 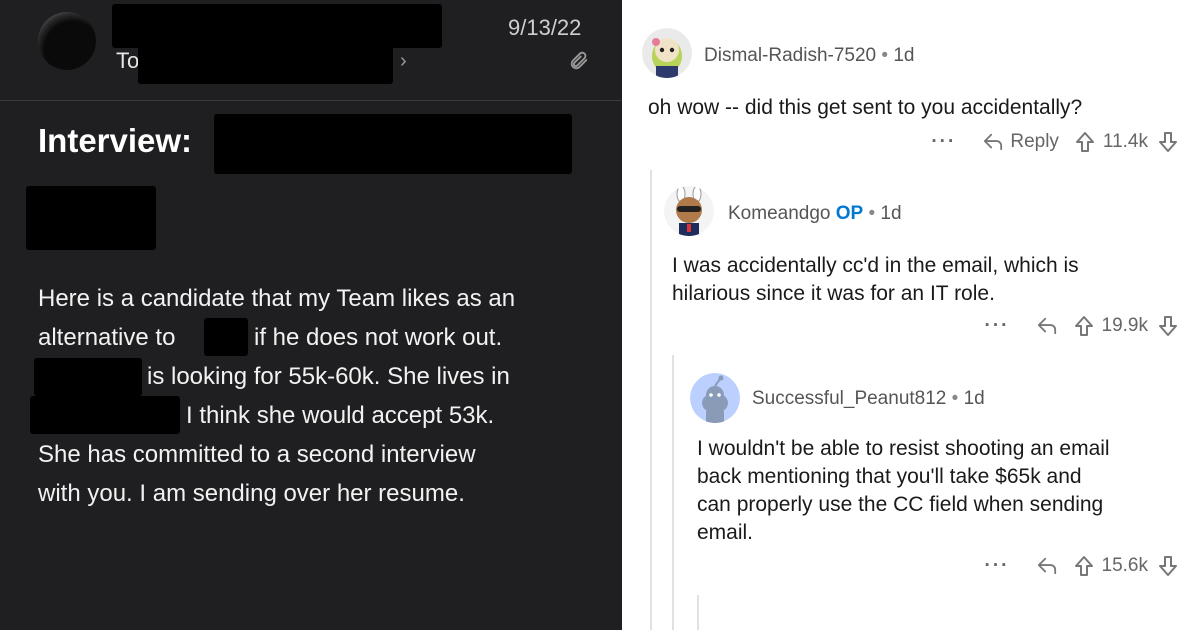 I want to click on comment-username: Dismal-Radish-7520, so click(x=790, y=55).